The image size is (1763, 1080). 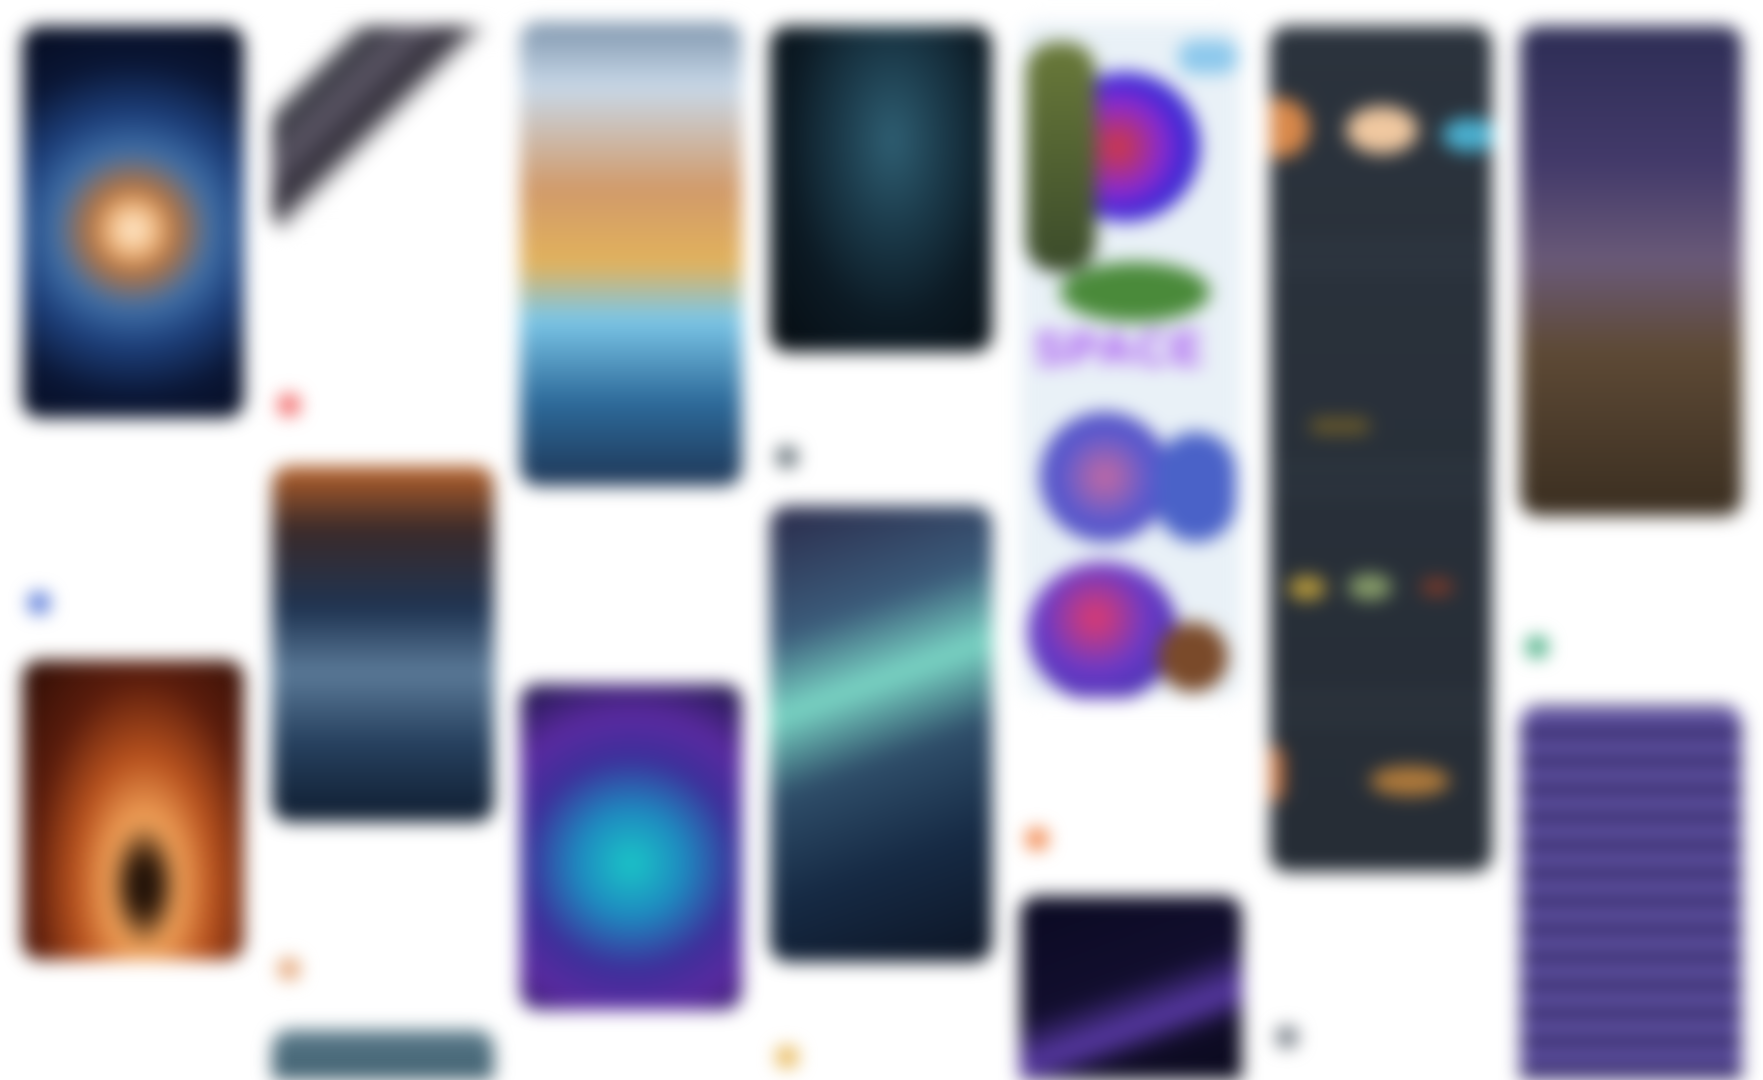 What do you see at coordinates (1105, 477) in the screenshot?
I see `sticker-galaxy` at bounding box center [1105, 477].